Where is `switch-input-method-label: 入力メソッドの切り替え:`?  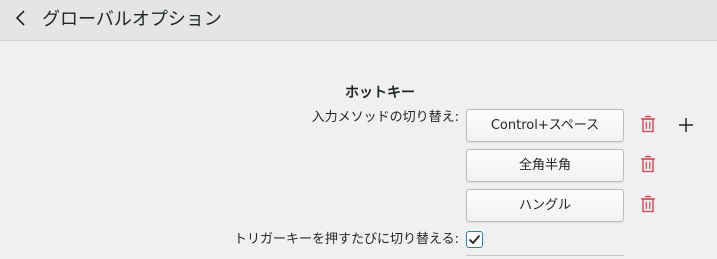
switch-input-method-label: 入力メソッドの切り替え: is located at coordinates (385, 117).